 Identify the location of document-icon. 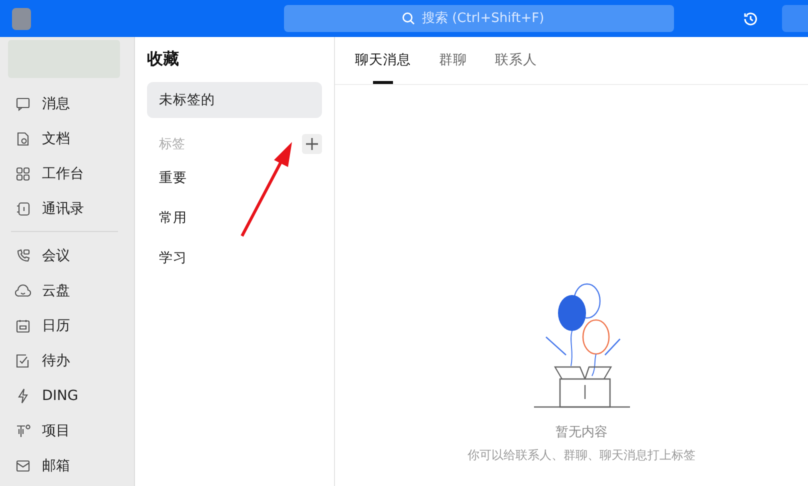
(23, 138).